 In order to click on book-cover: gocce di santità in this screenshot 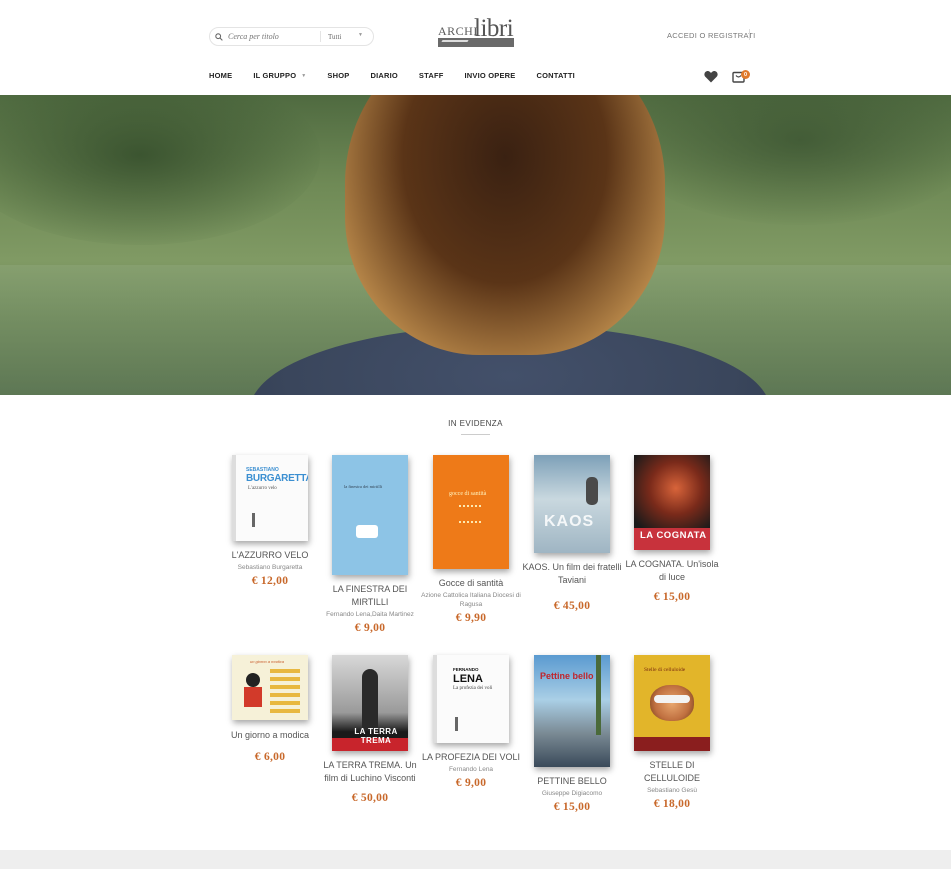, I will do `click(471, 512)`.